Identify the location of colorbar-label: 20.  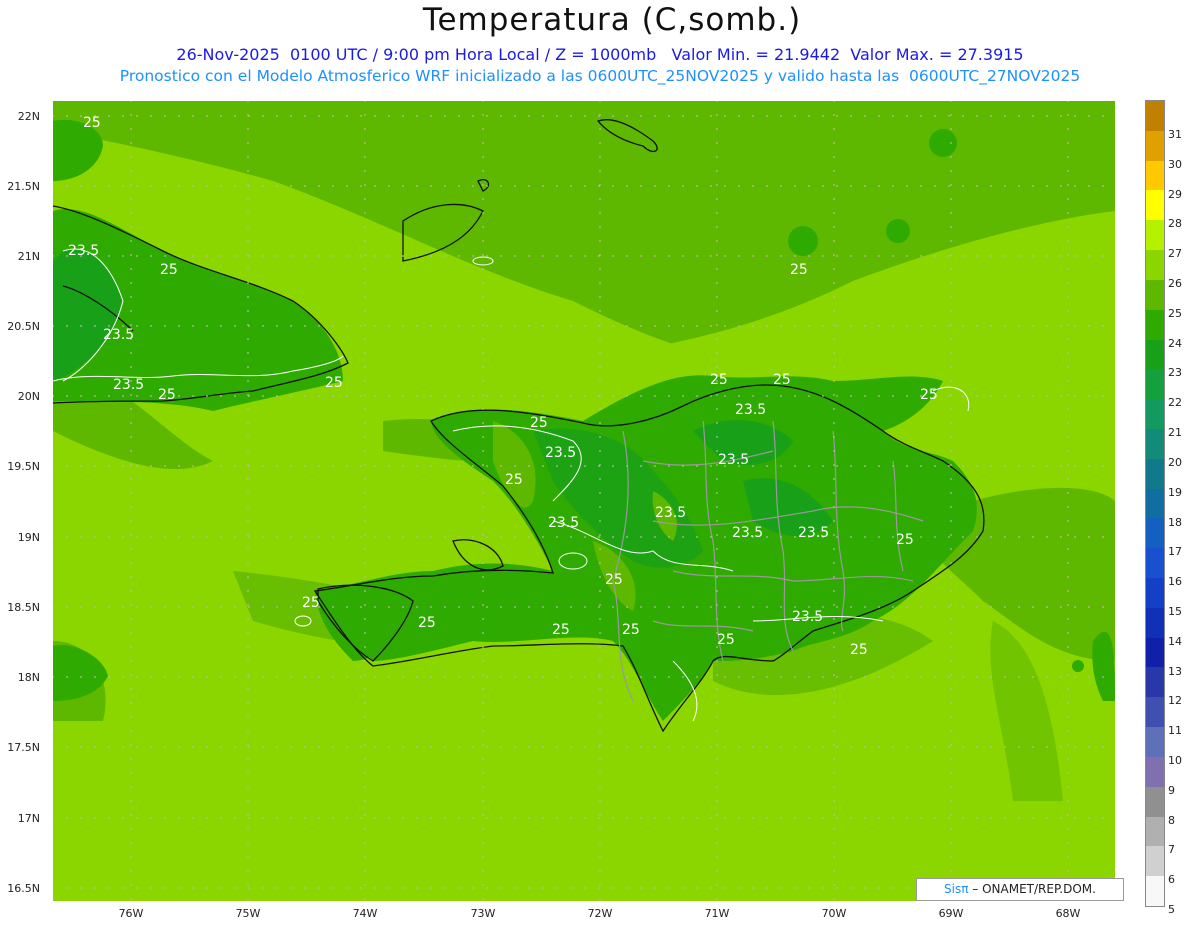
(1175, 462).